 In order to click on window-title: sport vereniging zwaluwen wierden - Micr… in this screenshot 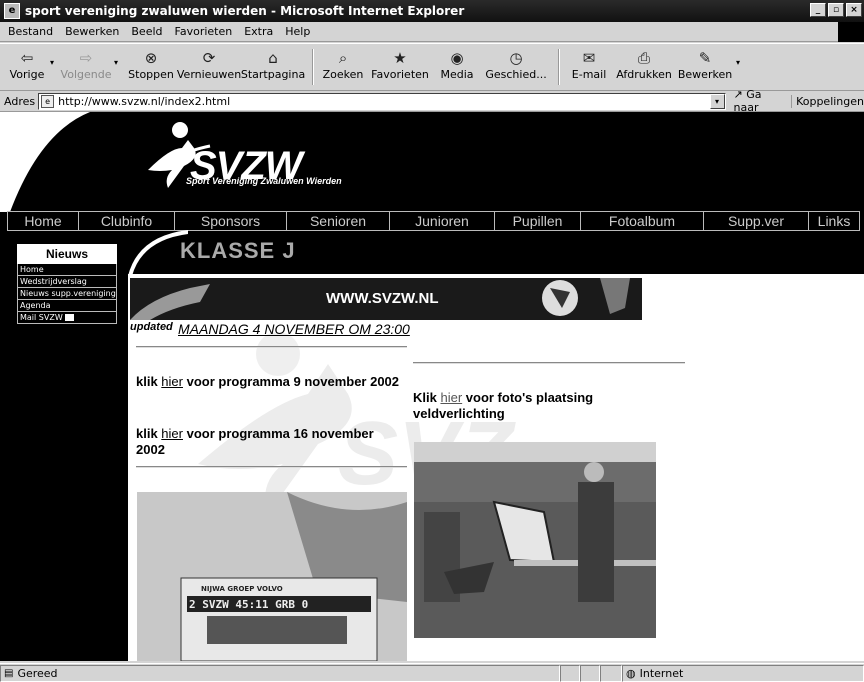, I will do `click(245, 11)`.